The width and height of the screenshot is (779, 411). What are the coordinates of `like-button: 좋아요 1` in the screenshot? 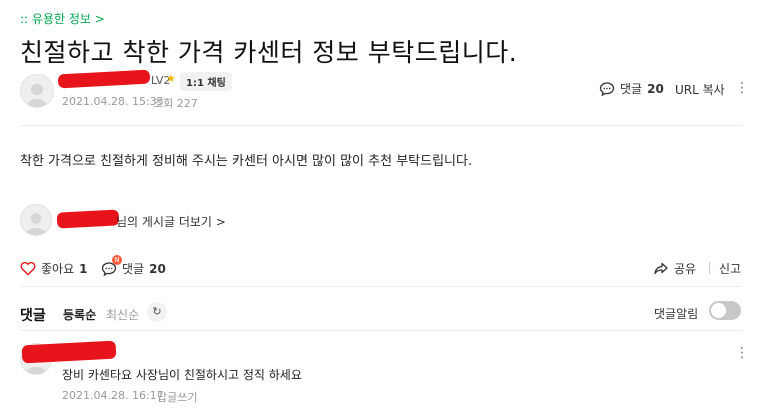 It's located at (53, 268).